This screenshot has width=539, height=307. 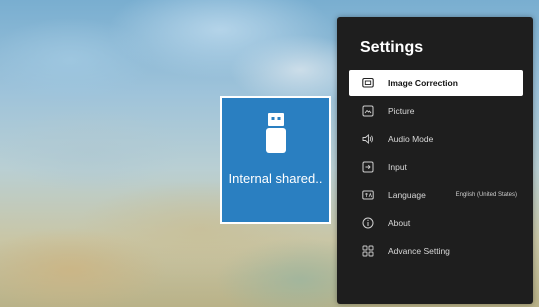 I want to click on menu-item-image-correction: Image Correction, so click(x=436, y=83).